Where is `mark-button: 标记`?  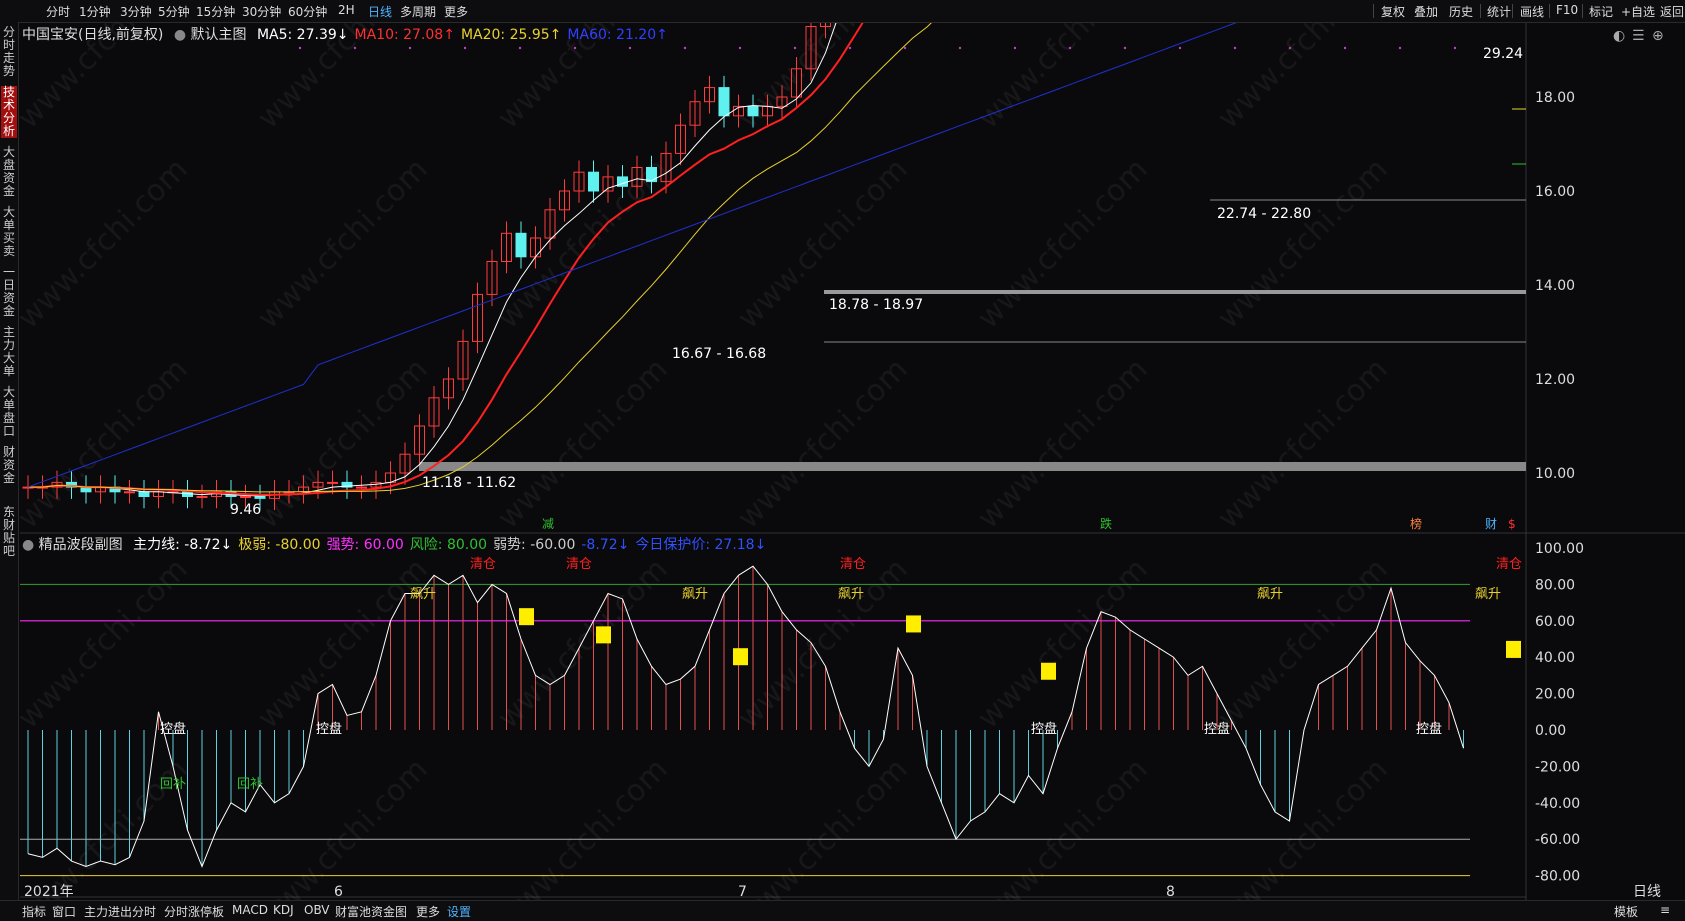 mark-button: 标记 is located at coordinates (1601, 11).